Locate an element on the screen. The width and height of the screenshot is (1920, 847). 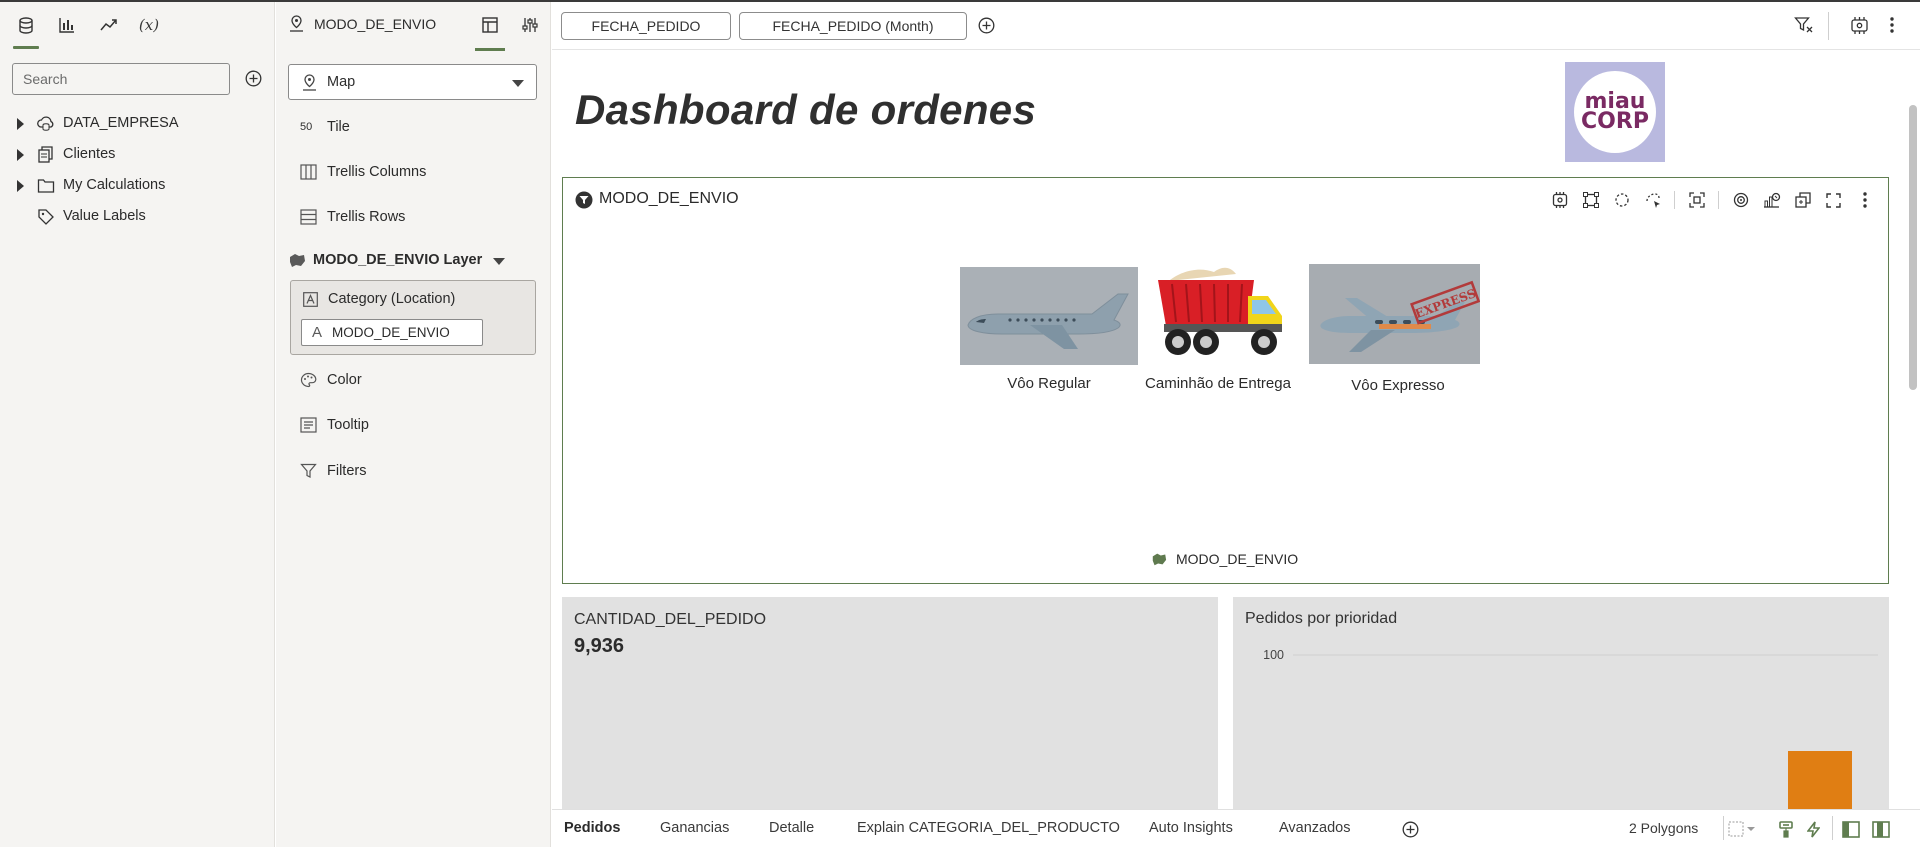
bar-chart-visualization: Pedidos por prioridad 100 is located at coordinates (1561, 707).